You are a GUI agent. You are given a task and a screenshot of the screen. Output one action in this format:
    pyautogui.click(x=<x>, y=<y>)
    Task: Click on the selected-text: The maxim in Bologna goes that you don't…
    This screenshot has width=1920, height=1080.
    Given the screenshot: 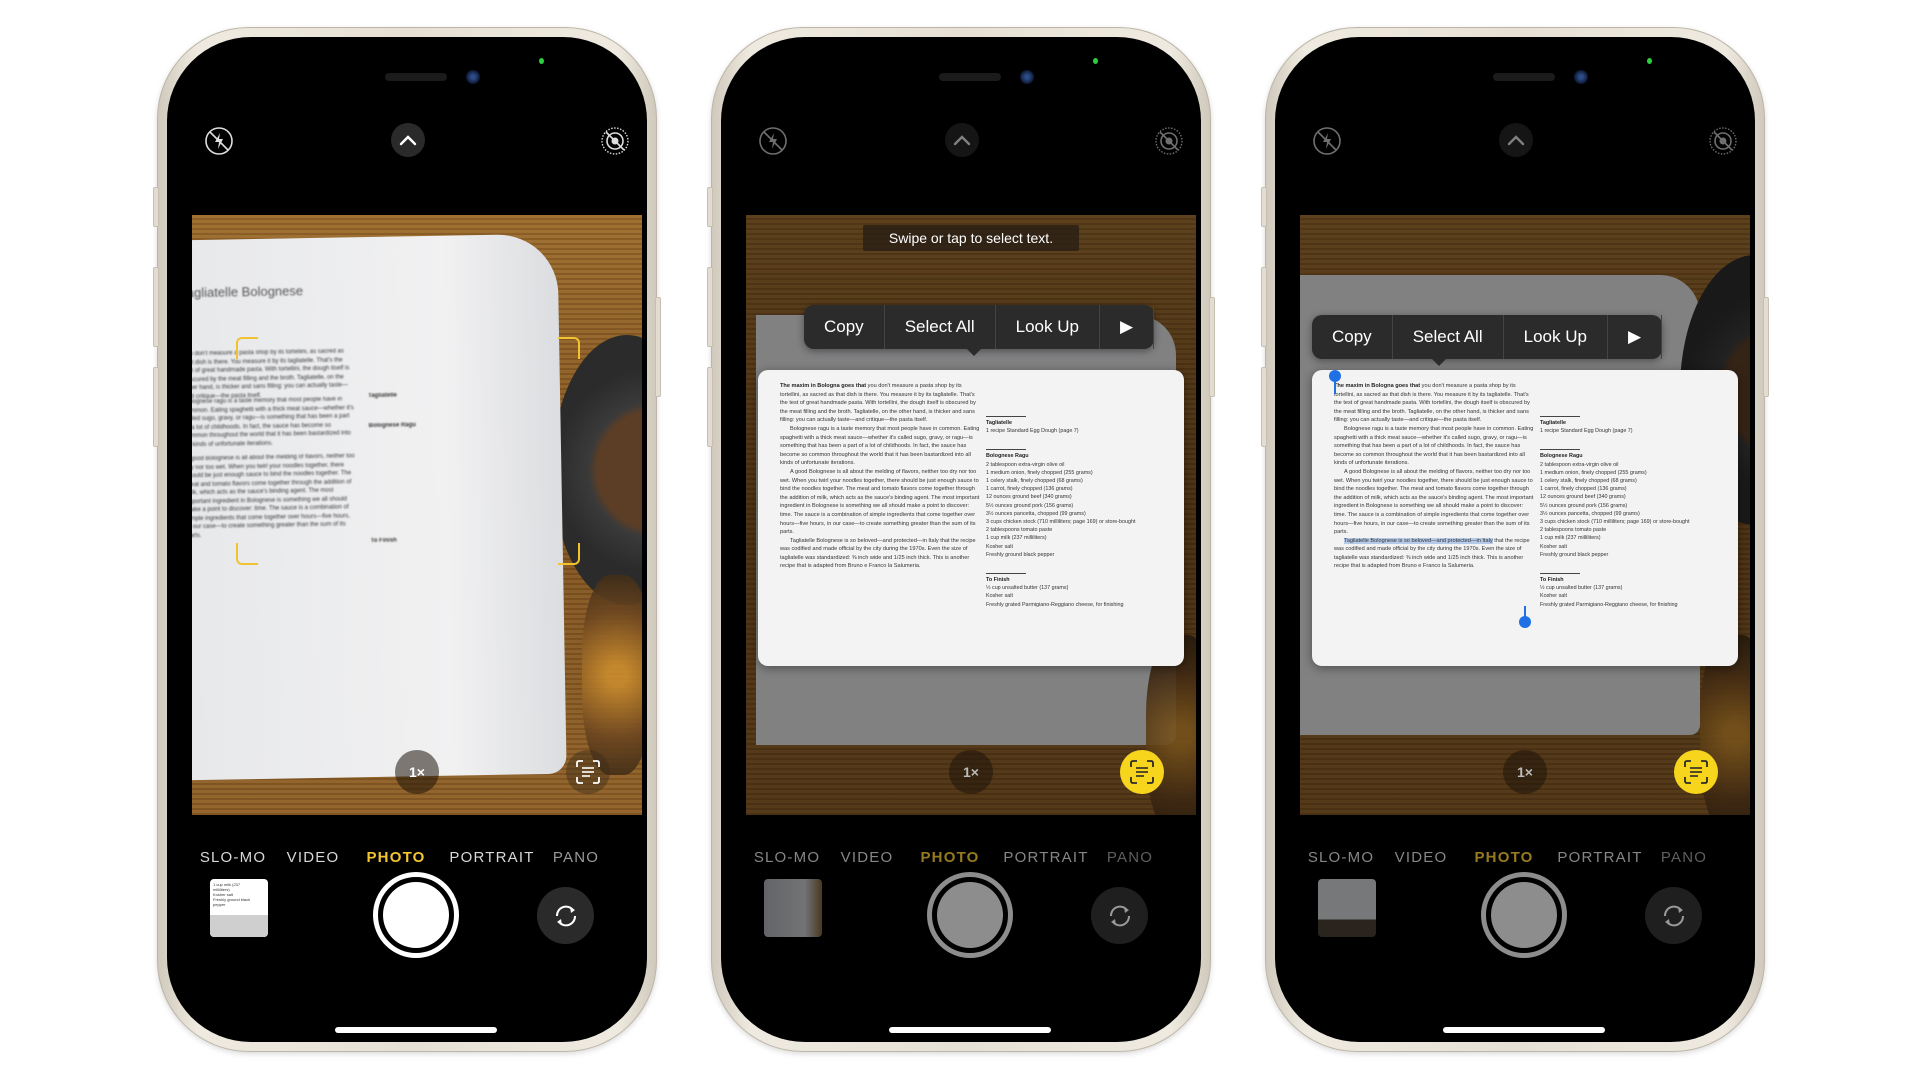 What is the action you would take?
    pyautogui.click(x=1434, y=459)
    